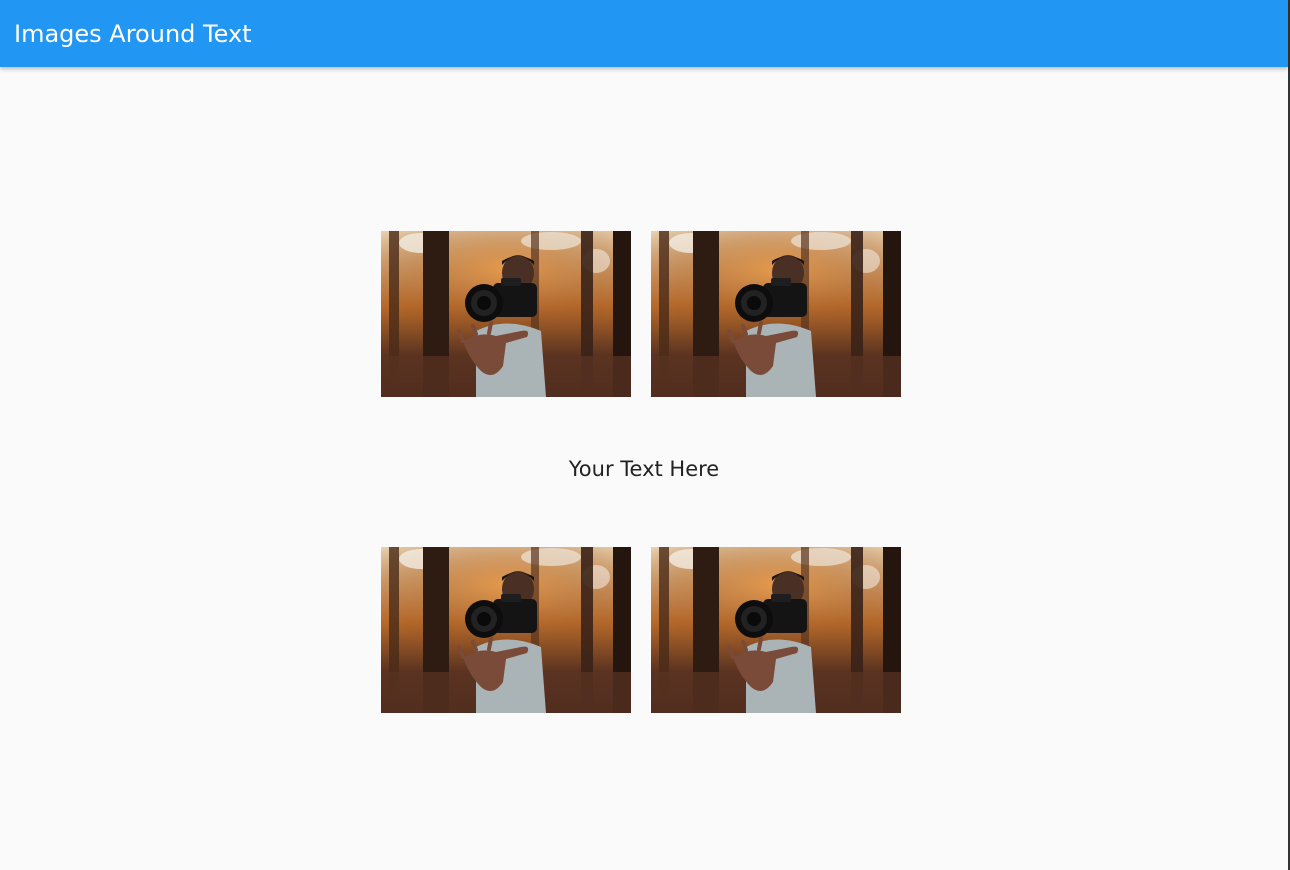 The image size is (1290, 870). I want to click on top-image-row, so click(641, 314).